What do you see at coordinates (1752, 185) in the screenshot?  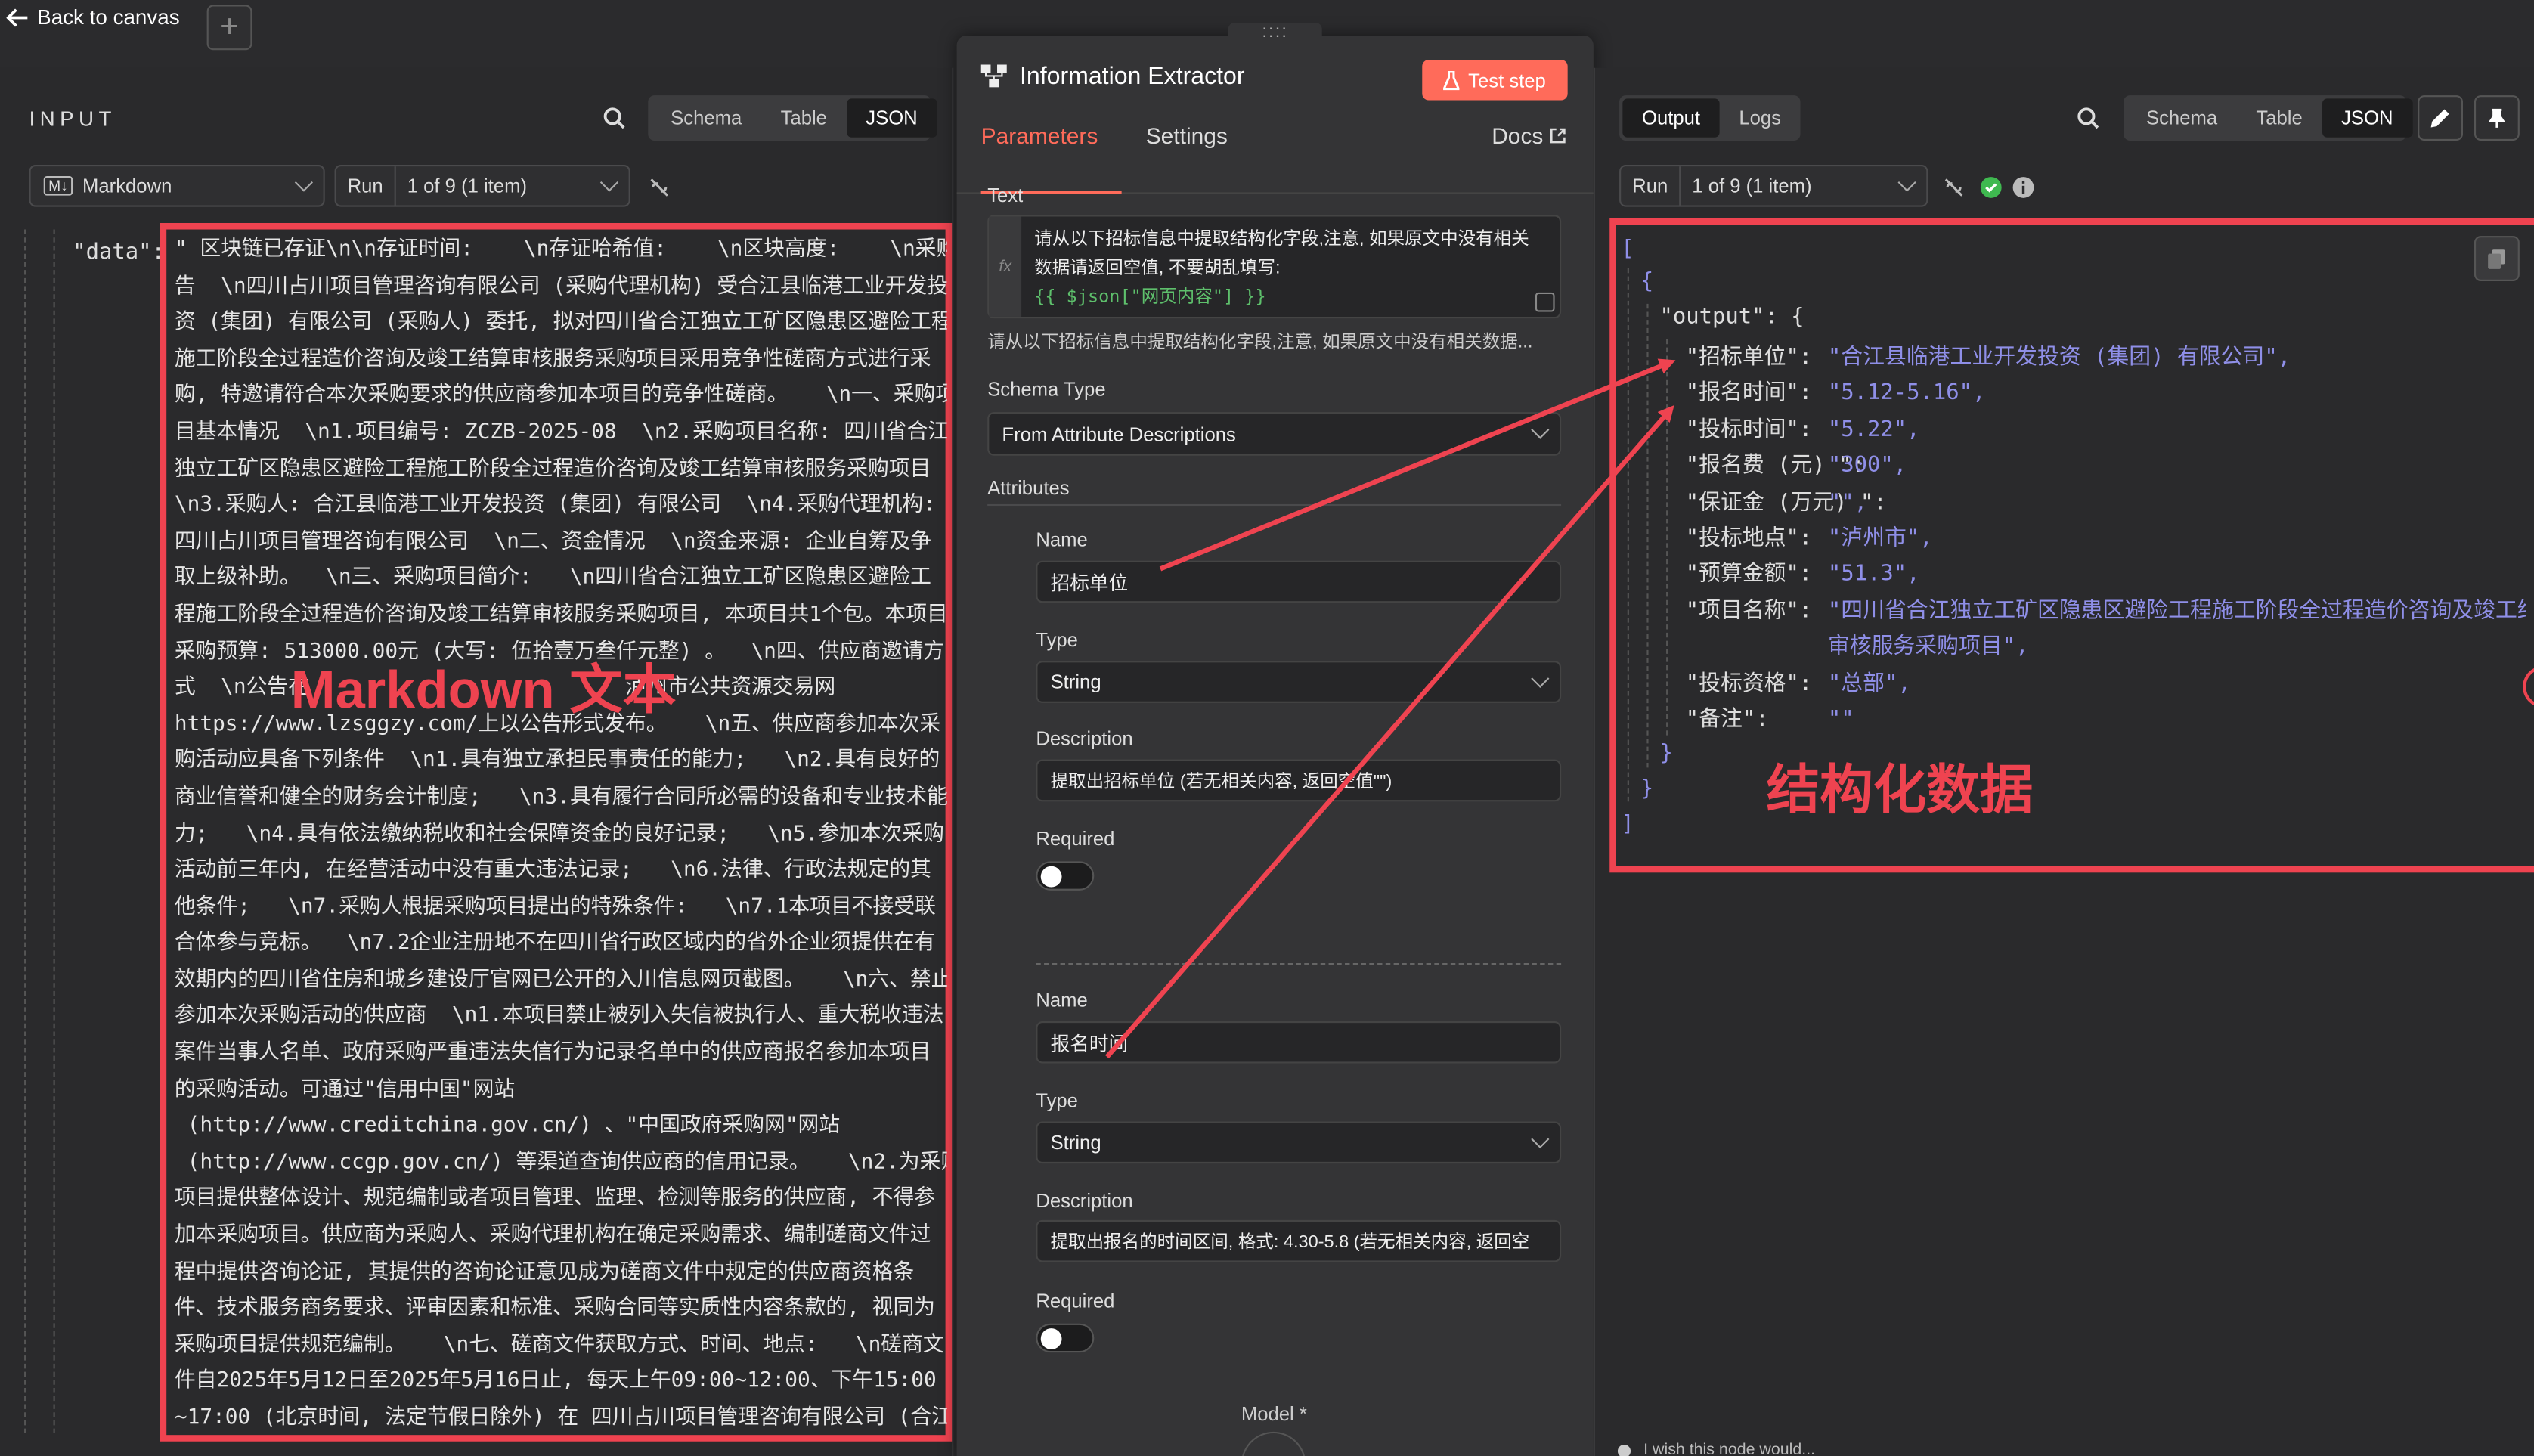 I see `run-select-value: 1 of 9 (1 item)` at bounding box center [1752, 185].